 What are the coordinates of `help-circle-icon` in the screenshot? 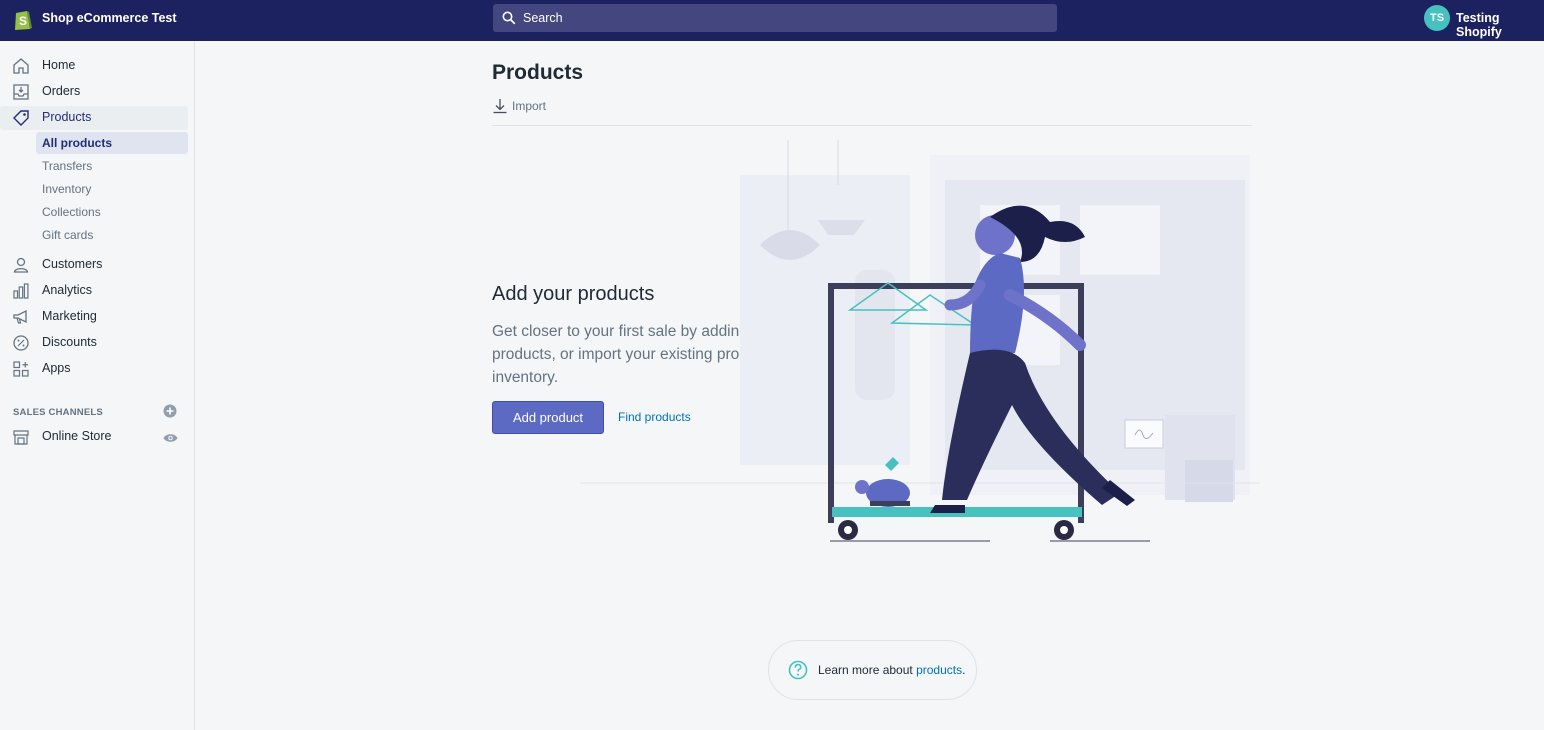 It's located at (798, 670).